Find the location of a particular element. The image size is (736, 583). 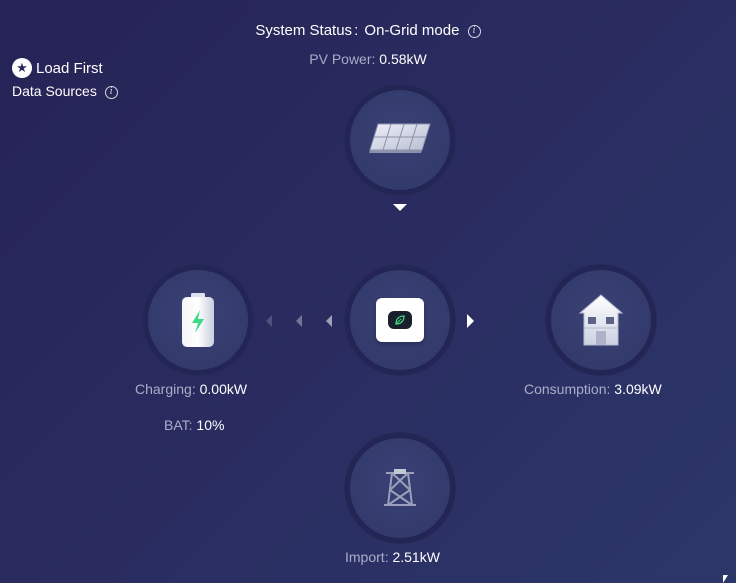

system-status-label: System Status is located at coordinates (304, 30).